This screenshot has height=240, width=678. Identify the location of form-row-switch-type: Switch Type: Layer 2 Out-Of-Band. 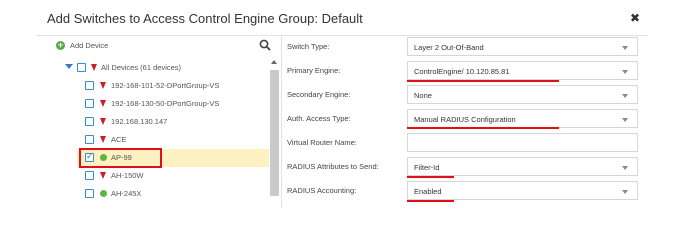
(465, 47).